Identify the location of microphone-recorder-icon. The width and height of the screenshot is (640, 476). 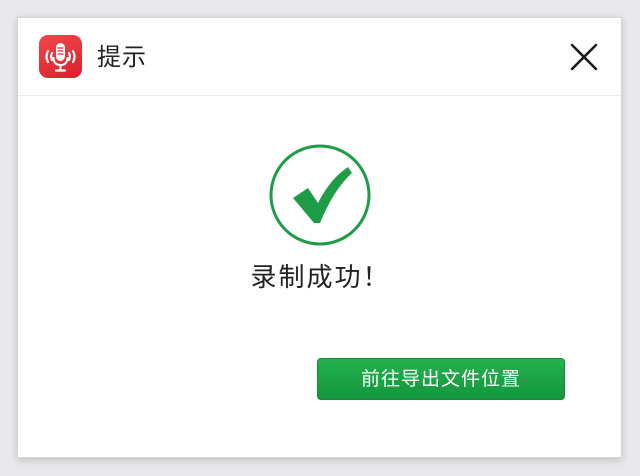
(60, 56).